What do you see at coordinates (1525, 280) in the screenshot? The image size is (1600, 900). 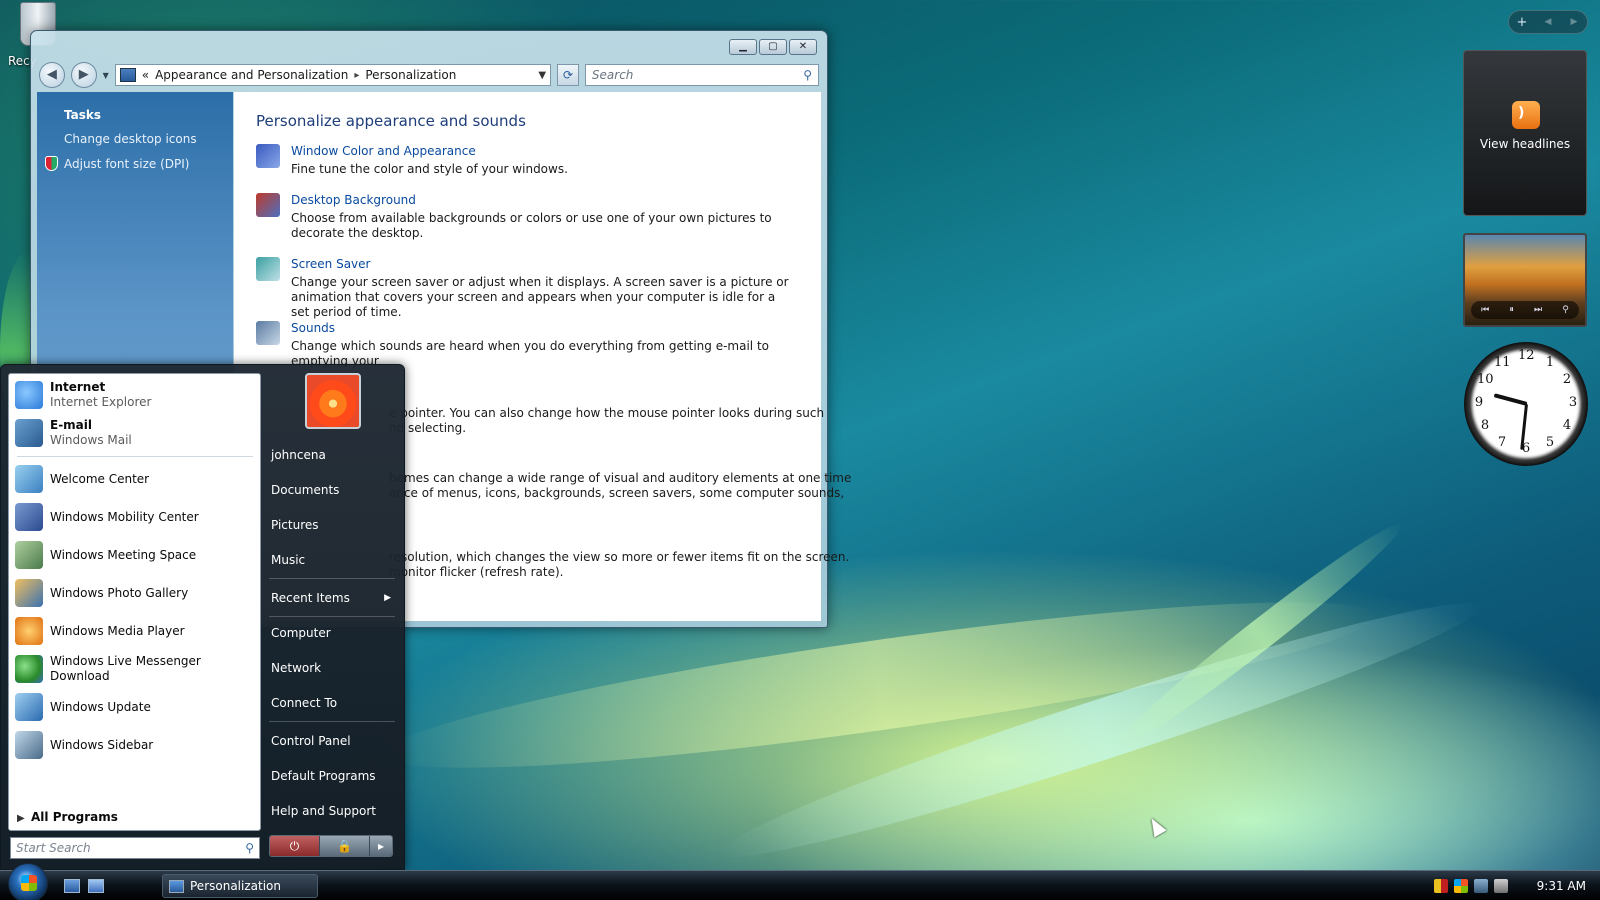 I see `slideshow-gadget: ⏮ ⏸ ⏭ ⚲` at bounding box center [1525, 280].